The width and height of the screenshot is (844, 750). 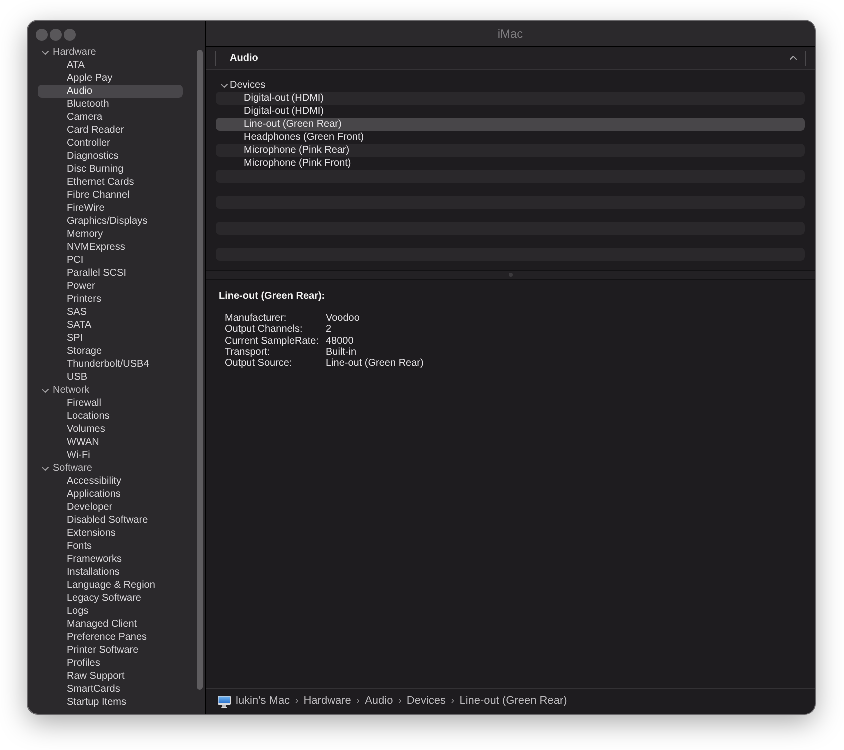 I want to click on detail-value: 2, so click(x=329, y=330).